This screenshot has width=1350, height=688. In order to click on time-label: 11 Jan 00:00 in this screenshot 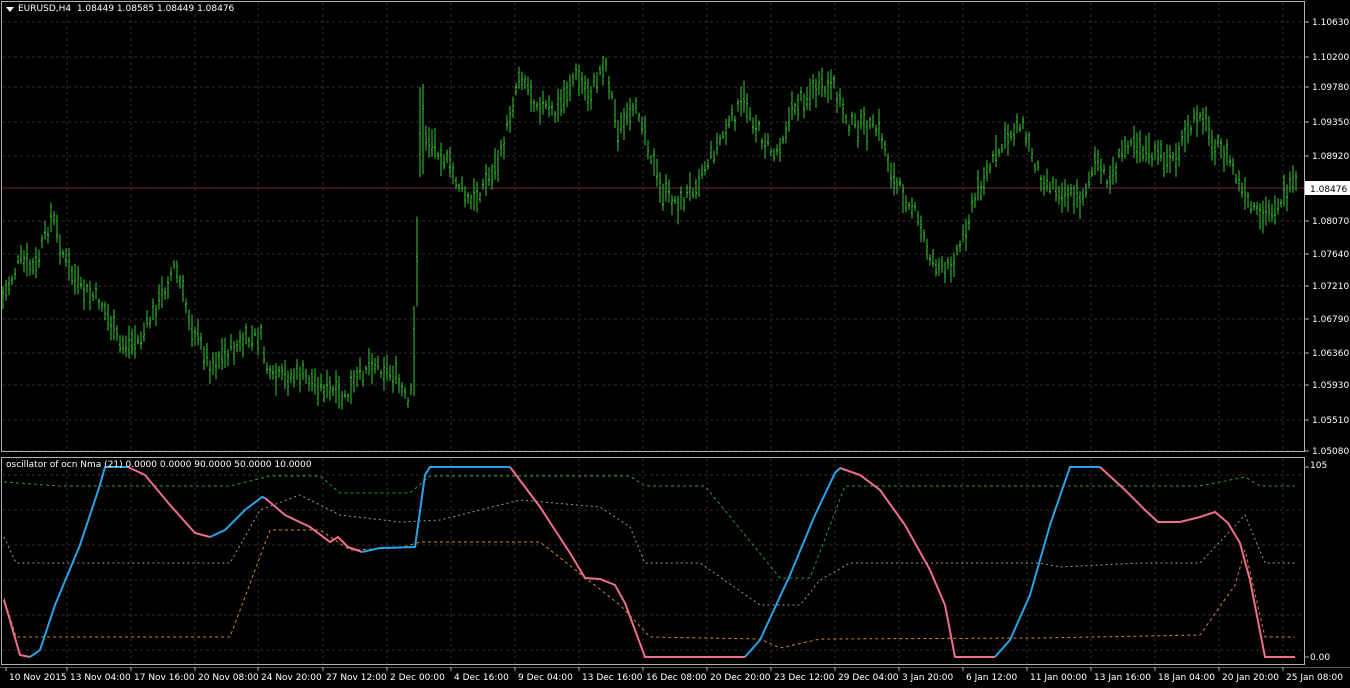, I will do `click(1058, 678)`.